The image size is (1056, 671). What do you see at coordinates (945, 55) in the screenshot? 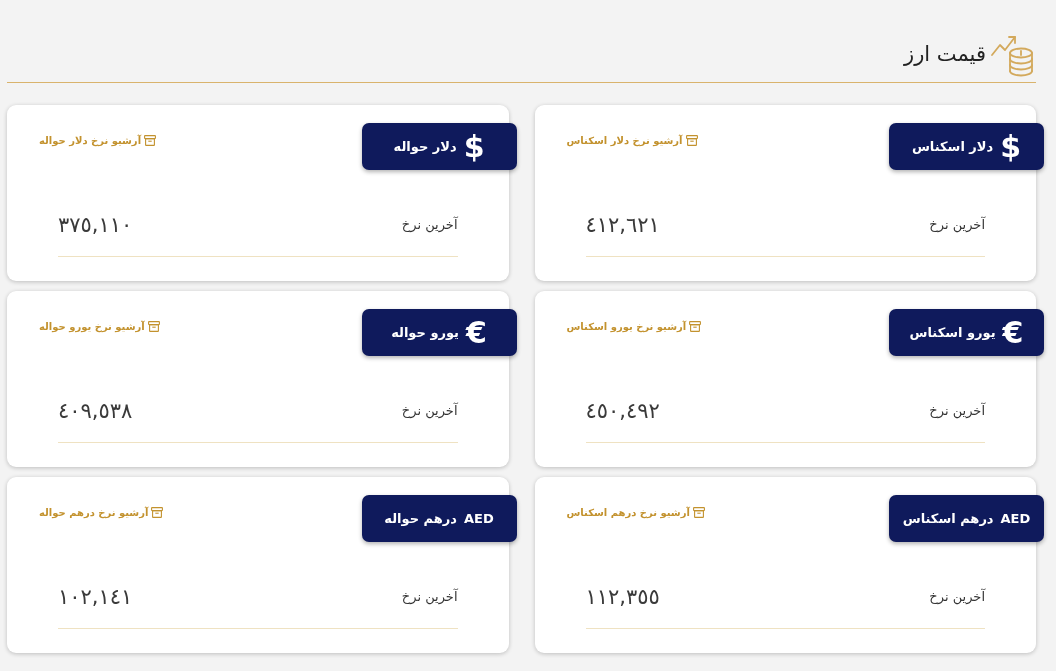
I see `page-title: قیمت ارز` at bounding box center [945, 55].